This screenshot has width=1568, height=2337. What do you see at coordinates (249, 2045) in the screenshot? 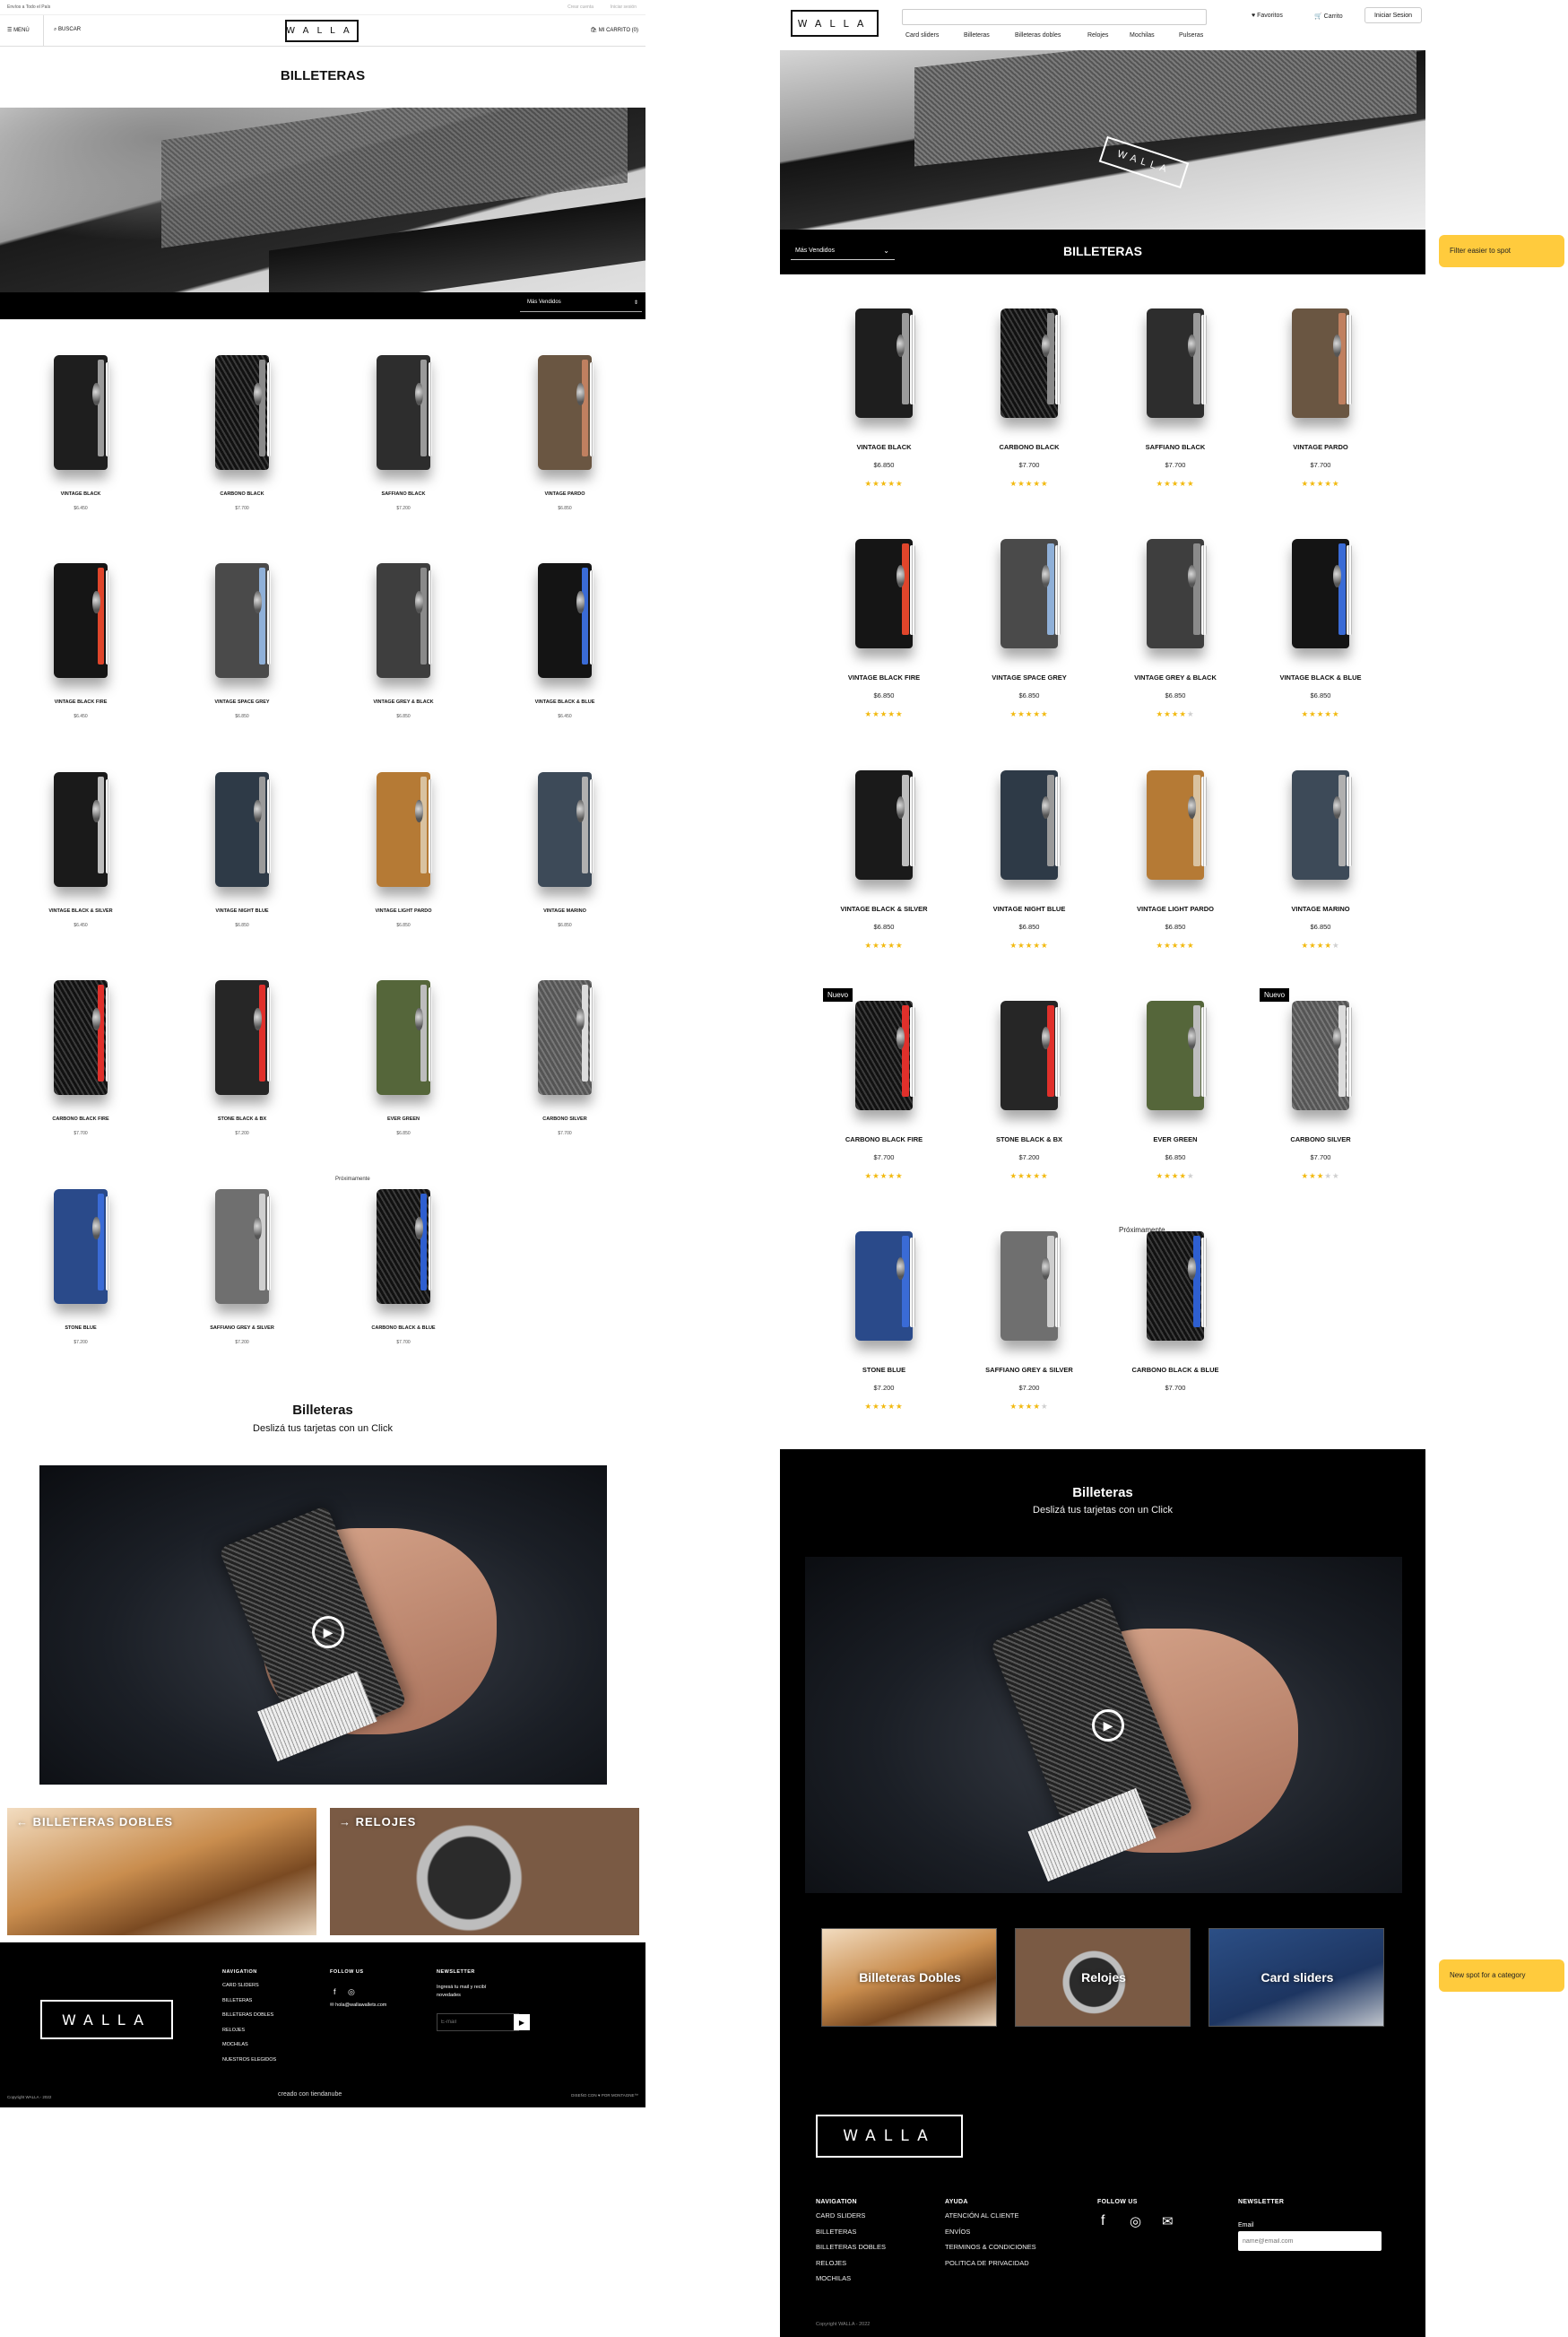
I see `footer-link: MOCHILAS` at bounding box center [249, 2045].